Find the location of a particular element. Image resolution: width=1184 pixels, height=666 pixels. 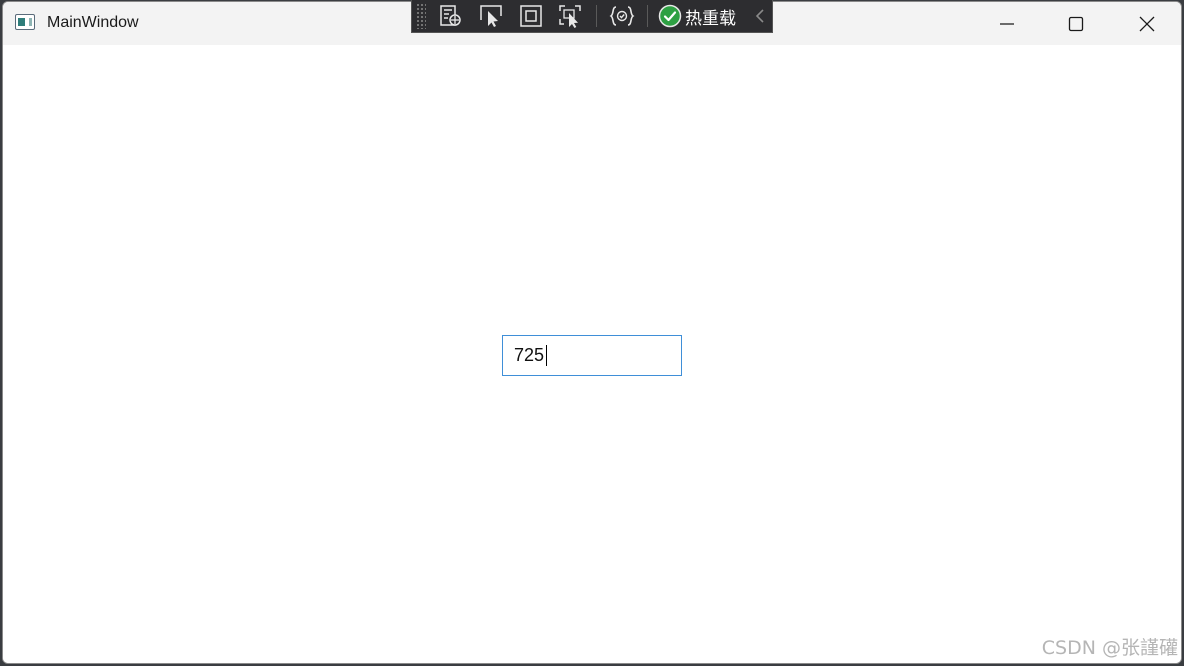

maximize-icon is located at coordinates (1076, 23).